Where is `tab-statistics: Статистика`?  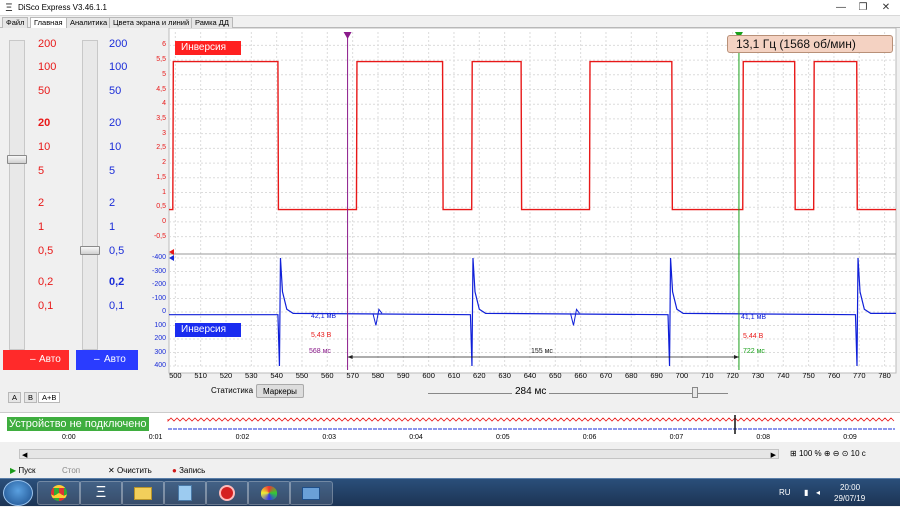
tab-statistics: Статистика is located at coordinates (232, 391).